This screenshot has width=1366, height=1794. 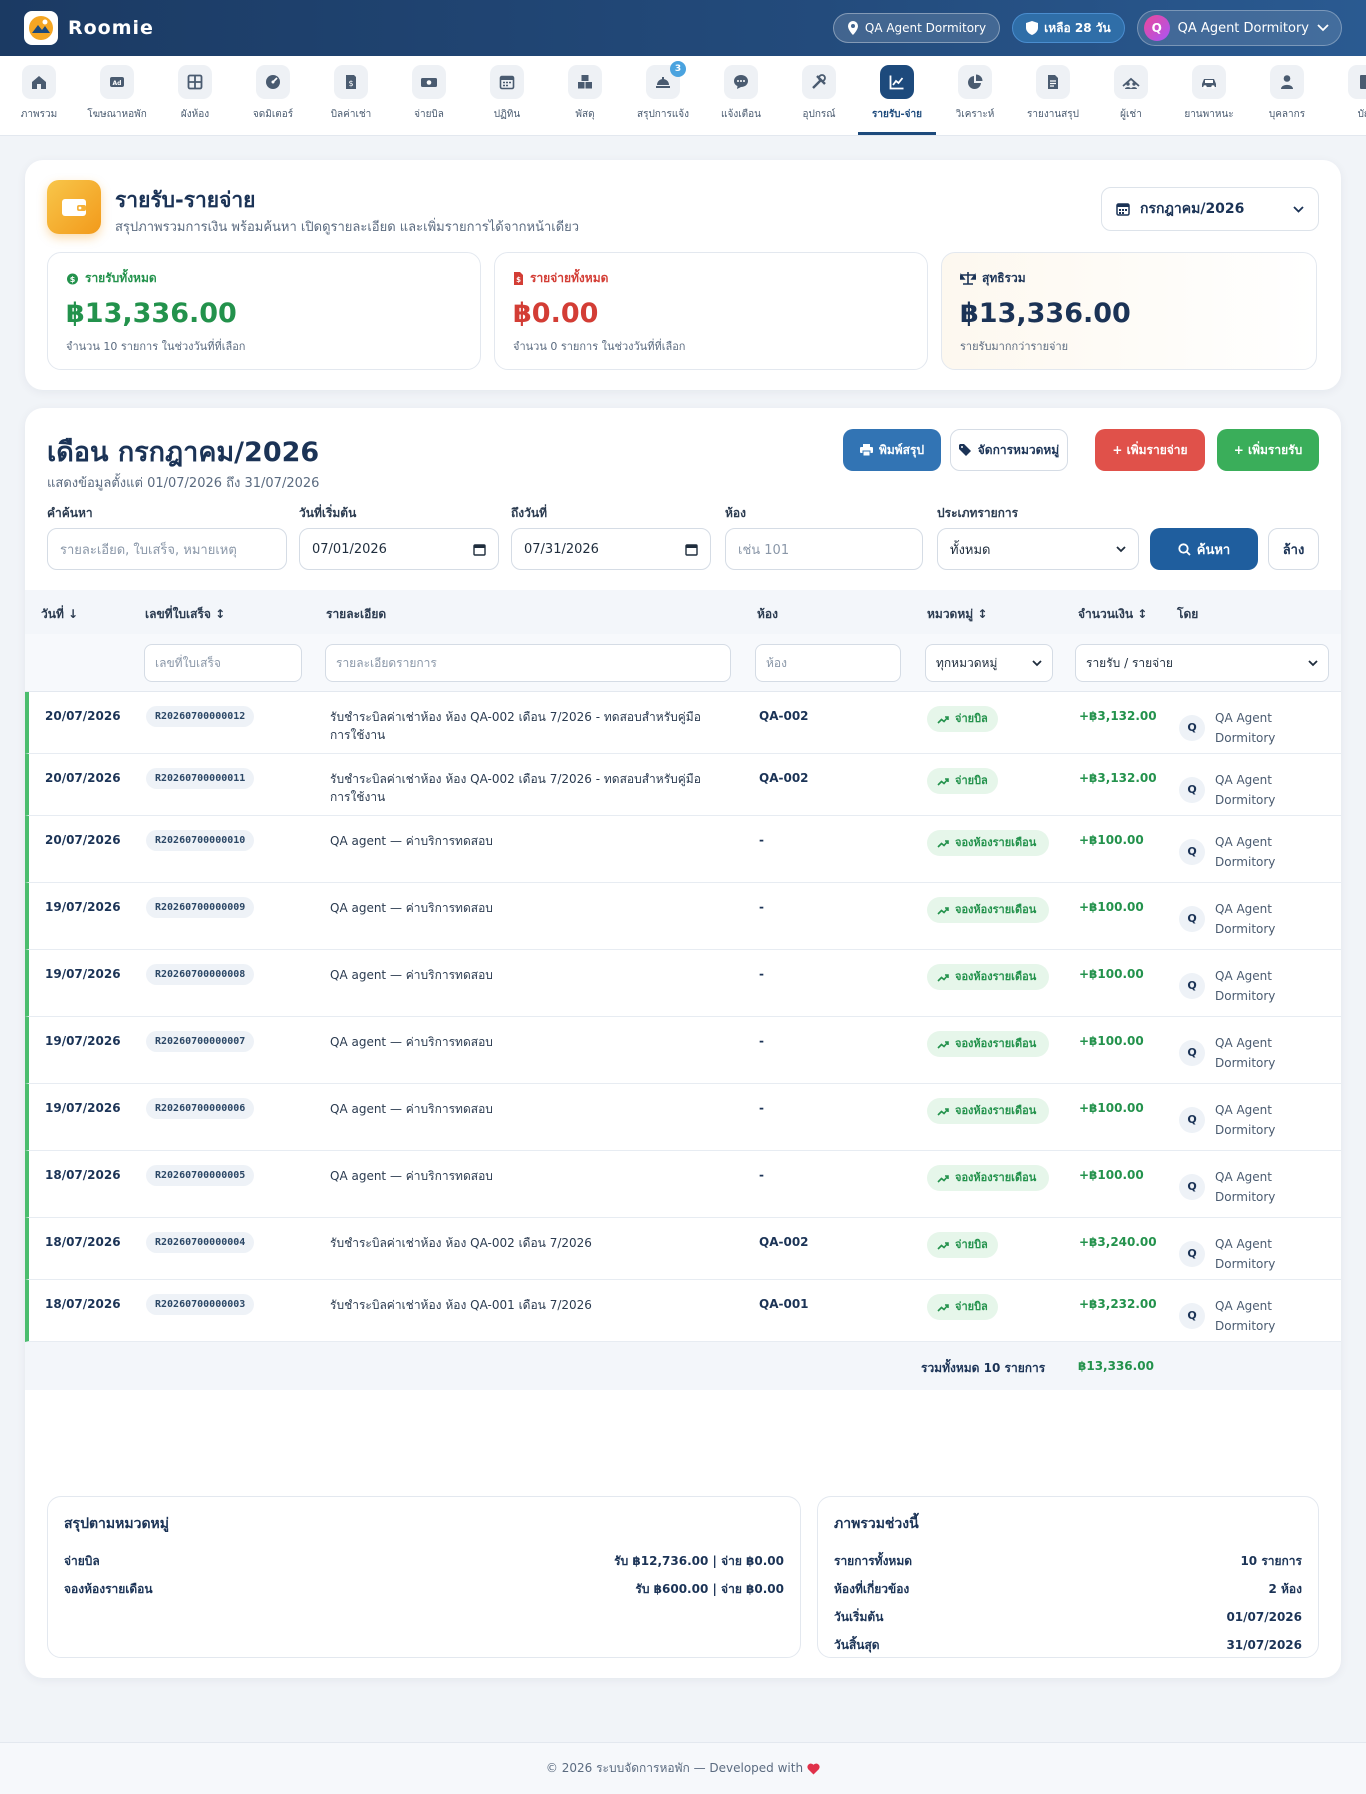 I want to click on detail-filter-input: รายละเอียดรายการ, so click(x=528, y=663).